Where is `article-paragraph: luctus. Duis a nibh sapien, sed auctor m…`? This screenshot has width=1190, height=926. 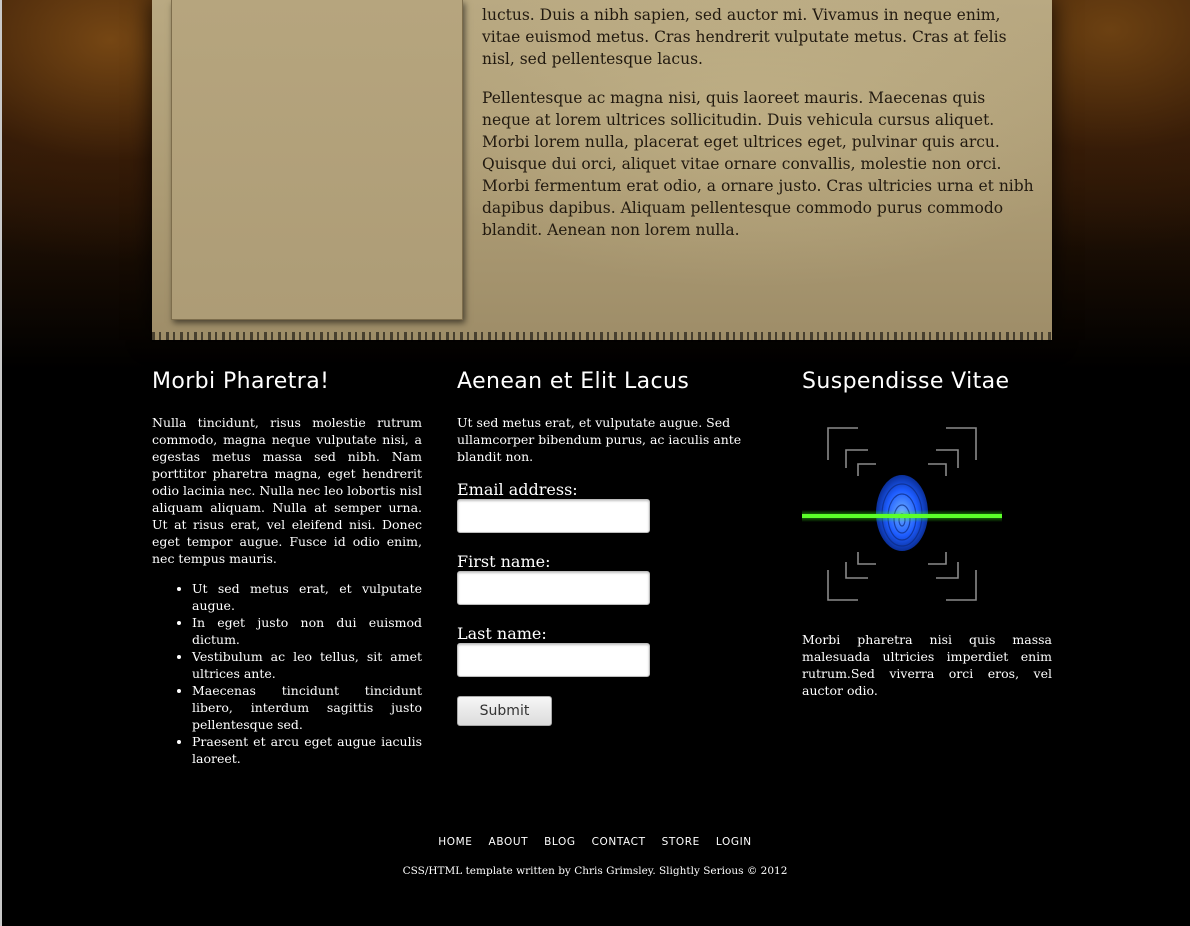 article-paragraph: luctus. Duis a nibh sapien, sed auctor m… is located at coordinates (744, 37).